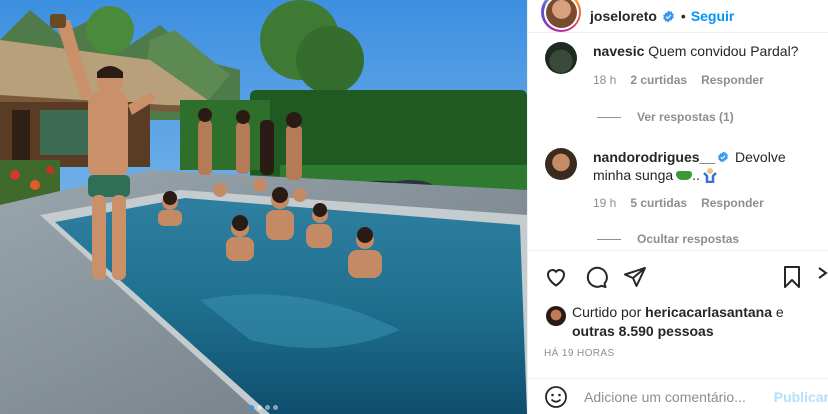 Image resolution: width=828 pixels, height=414 pixels. Describe the element at coordinates (760, 157) in the screenshot. I see `comment-content: Devolve` at that location.